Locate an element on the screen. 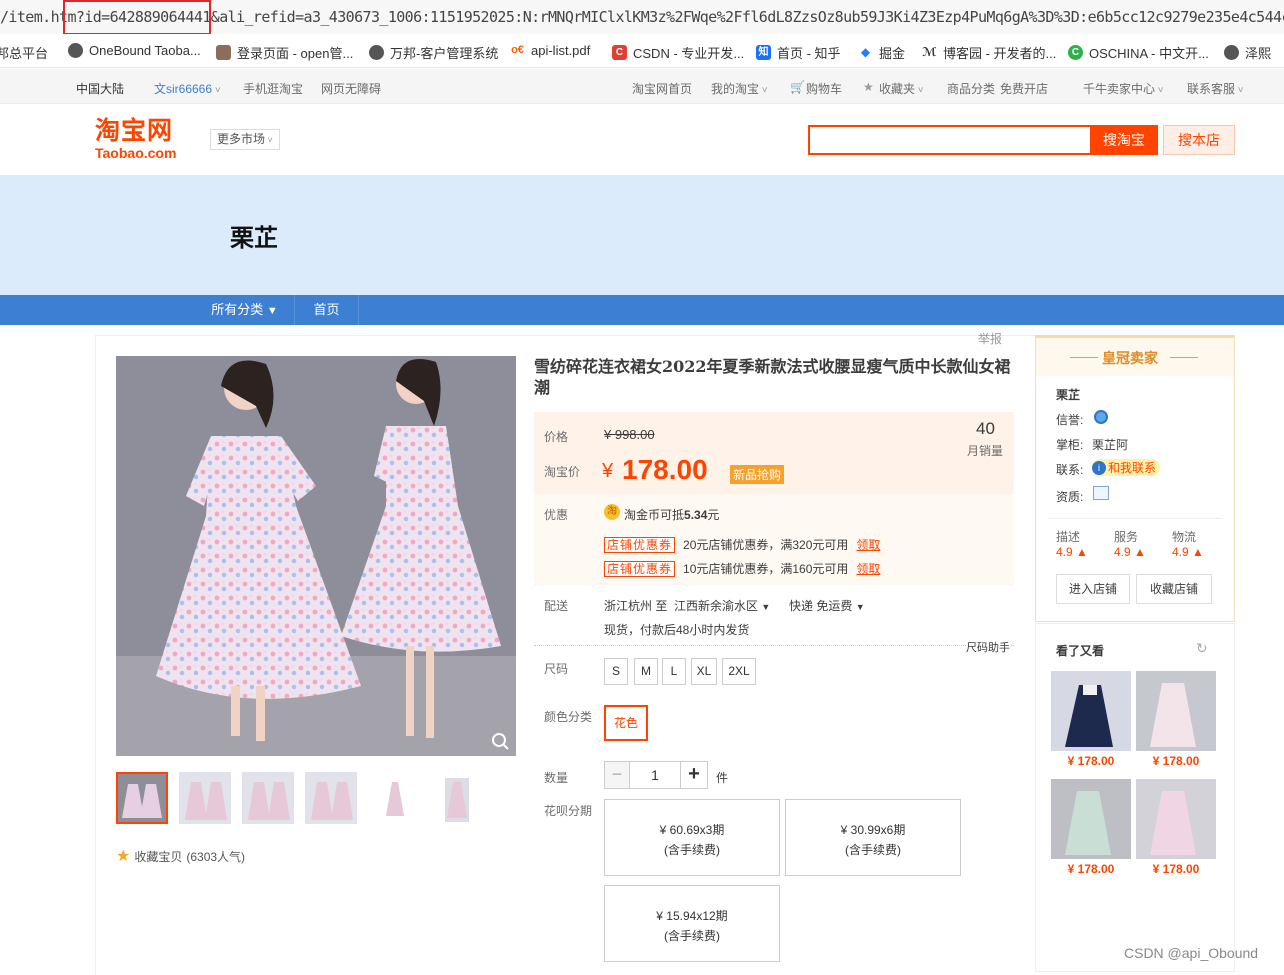 The height and width of the screenshot is (975, 1284). bookmark-item: ◆ 掘金 is located at coordinates (881, 52).